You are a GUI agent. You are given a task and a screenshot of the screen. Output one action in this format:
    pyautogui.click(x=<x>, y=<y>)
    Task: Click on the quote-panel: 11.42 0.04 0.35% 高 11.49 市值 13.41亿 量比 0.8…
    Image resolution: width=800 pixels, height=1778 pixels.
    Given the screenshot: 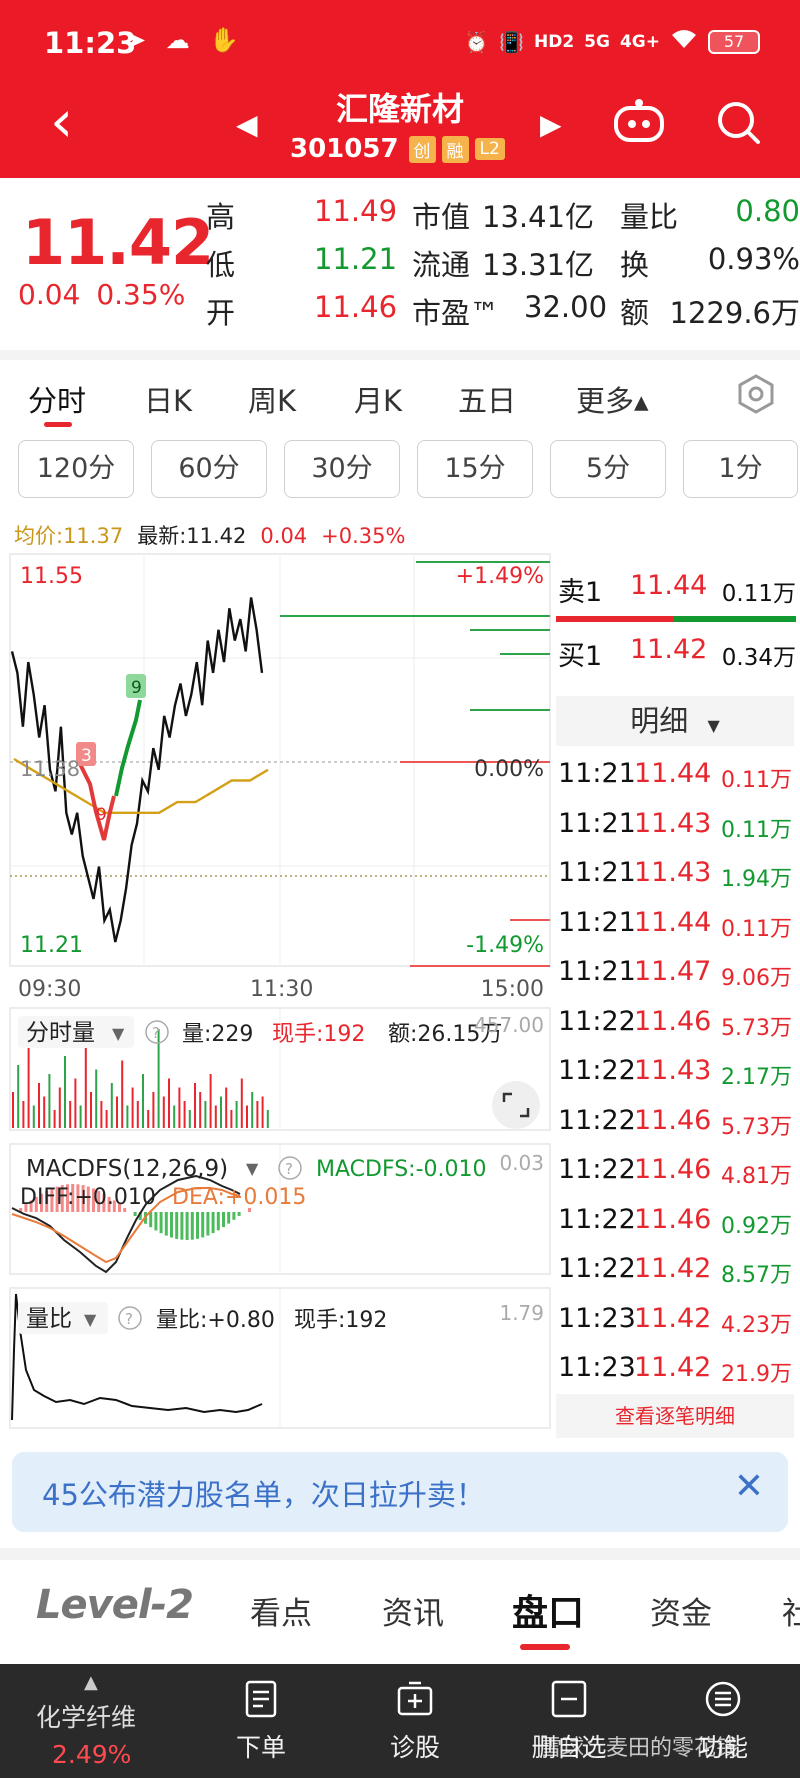 What is the action you would take?
    pyautogui.click(x=400, y=264)
    